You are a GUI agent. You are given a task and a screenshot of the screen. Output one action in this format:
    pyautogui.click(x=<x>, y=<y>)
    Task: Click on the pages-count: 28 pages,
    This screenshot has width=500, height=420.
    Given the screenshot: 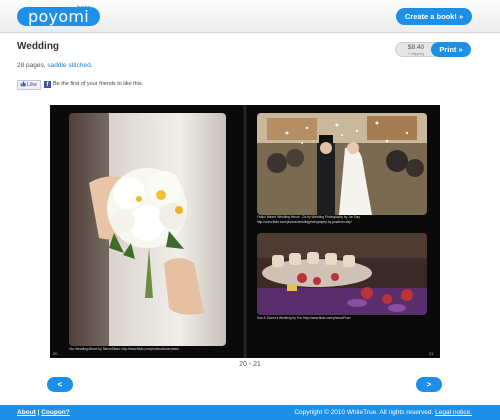 What is the action you would take?
    pyautogui.click(x=31, y=65)
    